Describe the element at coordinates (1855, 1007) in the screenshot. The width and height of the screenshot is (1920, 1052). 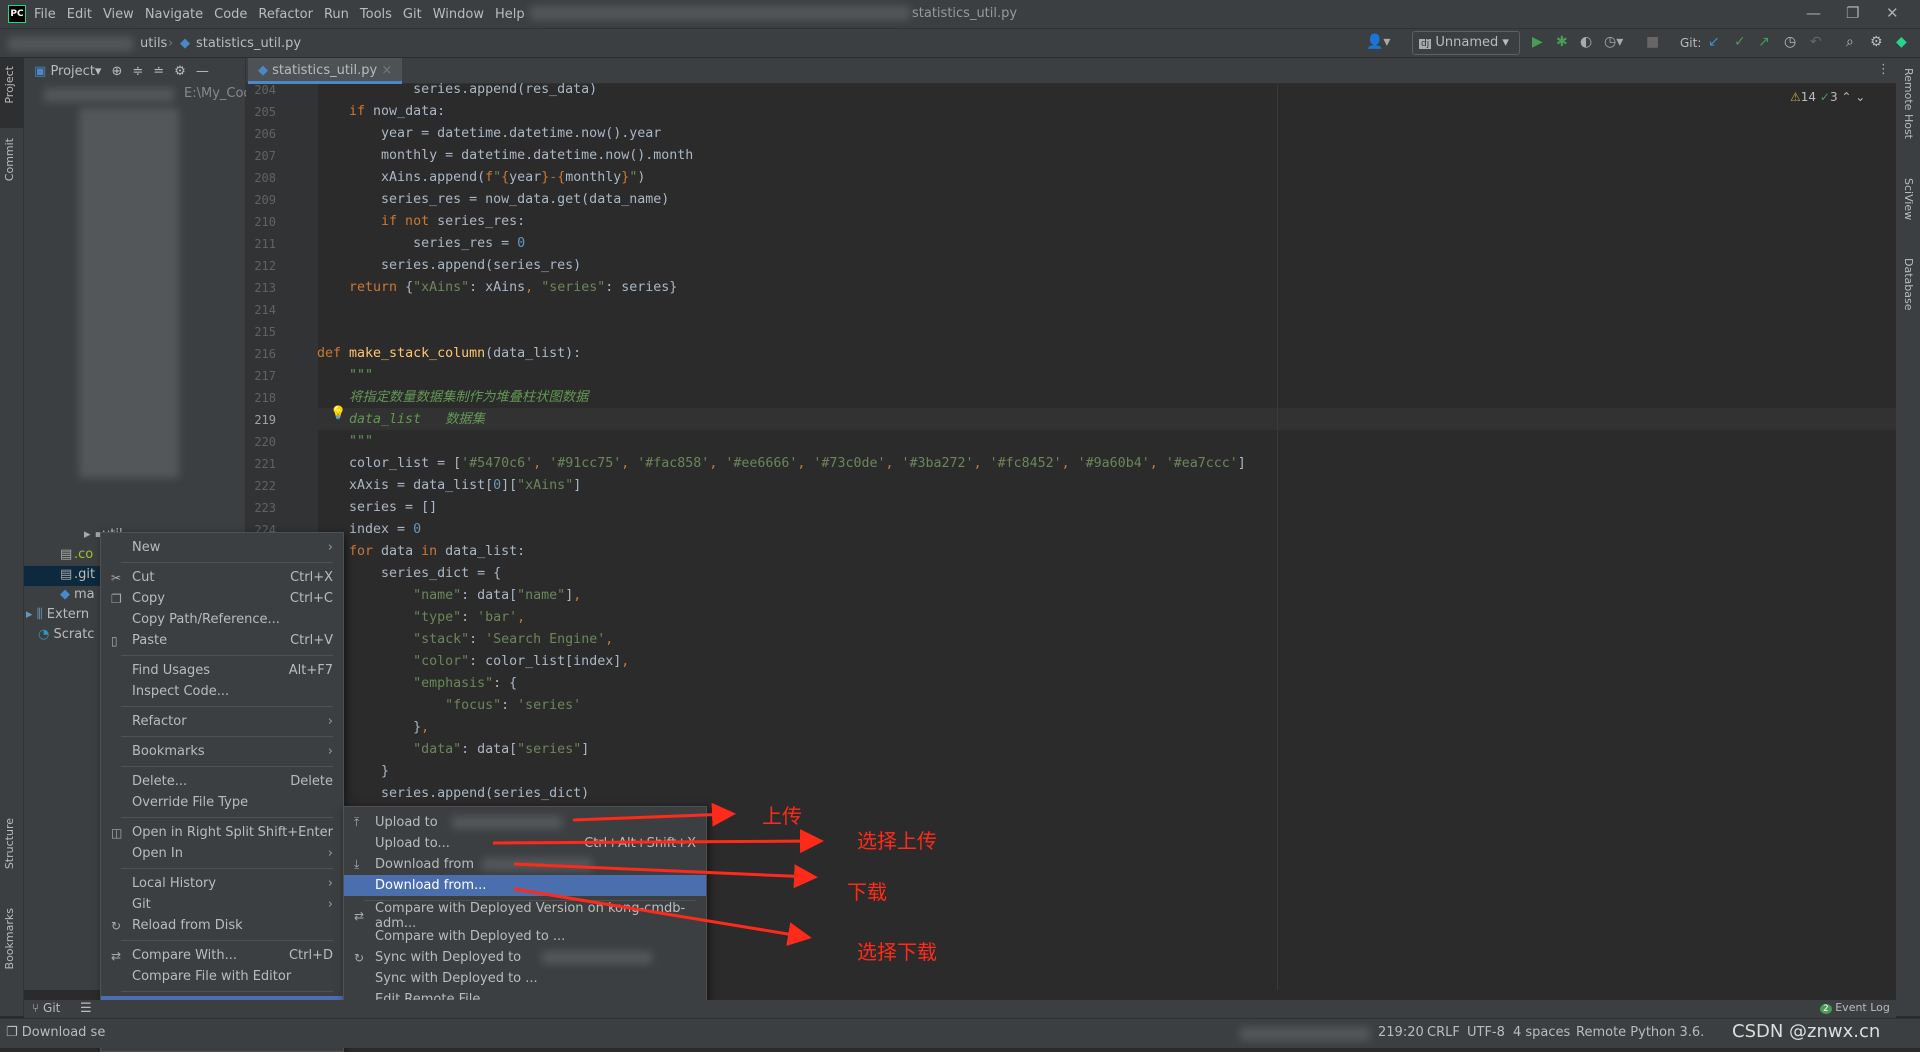
I see `event-log-button: 2 Event Log` at that location.